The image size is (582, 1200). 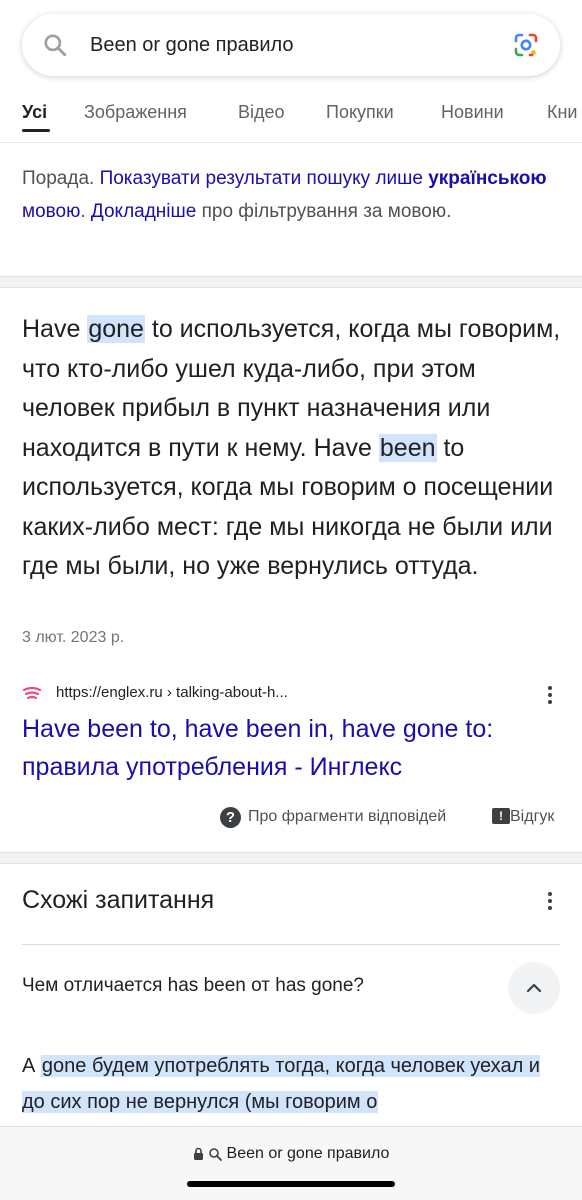 I want to click on search-input: Been or gone правило, so click(x=192, y=45).